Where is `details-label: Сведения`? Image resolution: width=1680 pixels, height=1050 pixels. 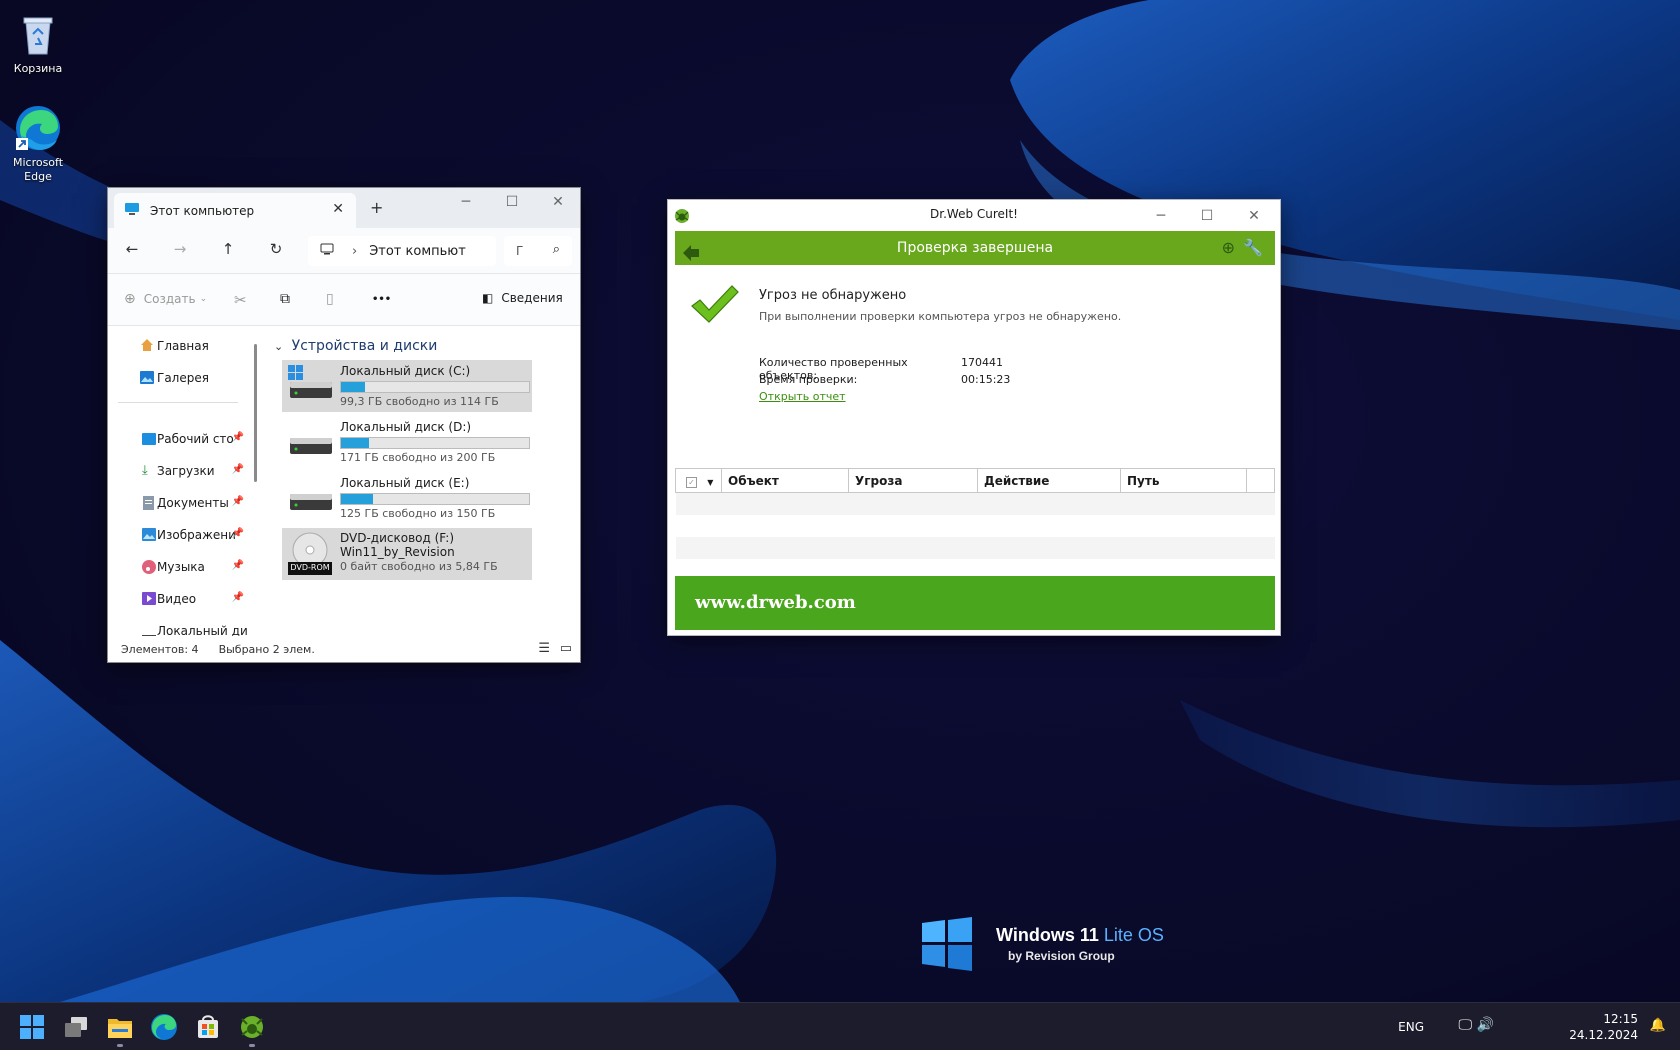 details-label: Сведения is located at coordinates (532, 298).